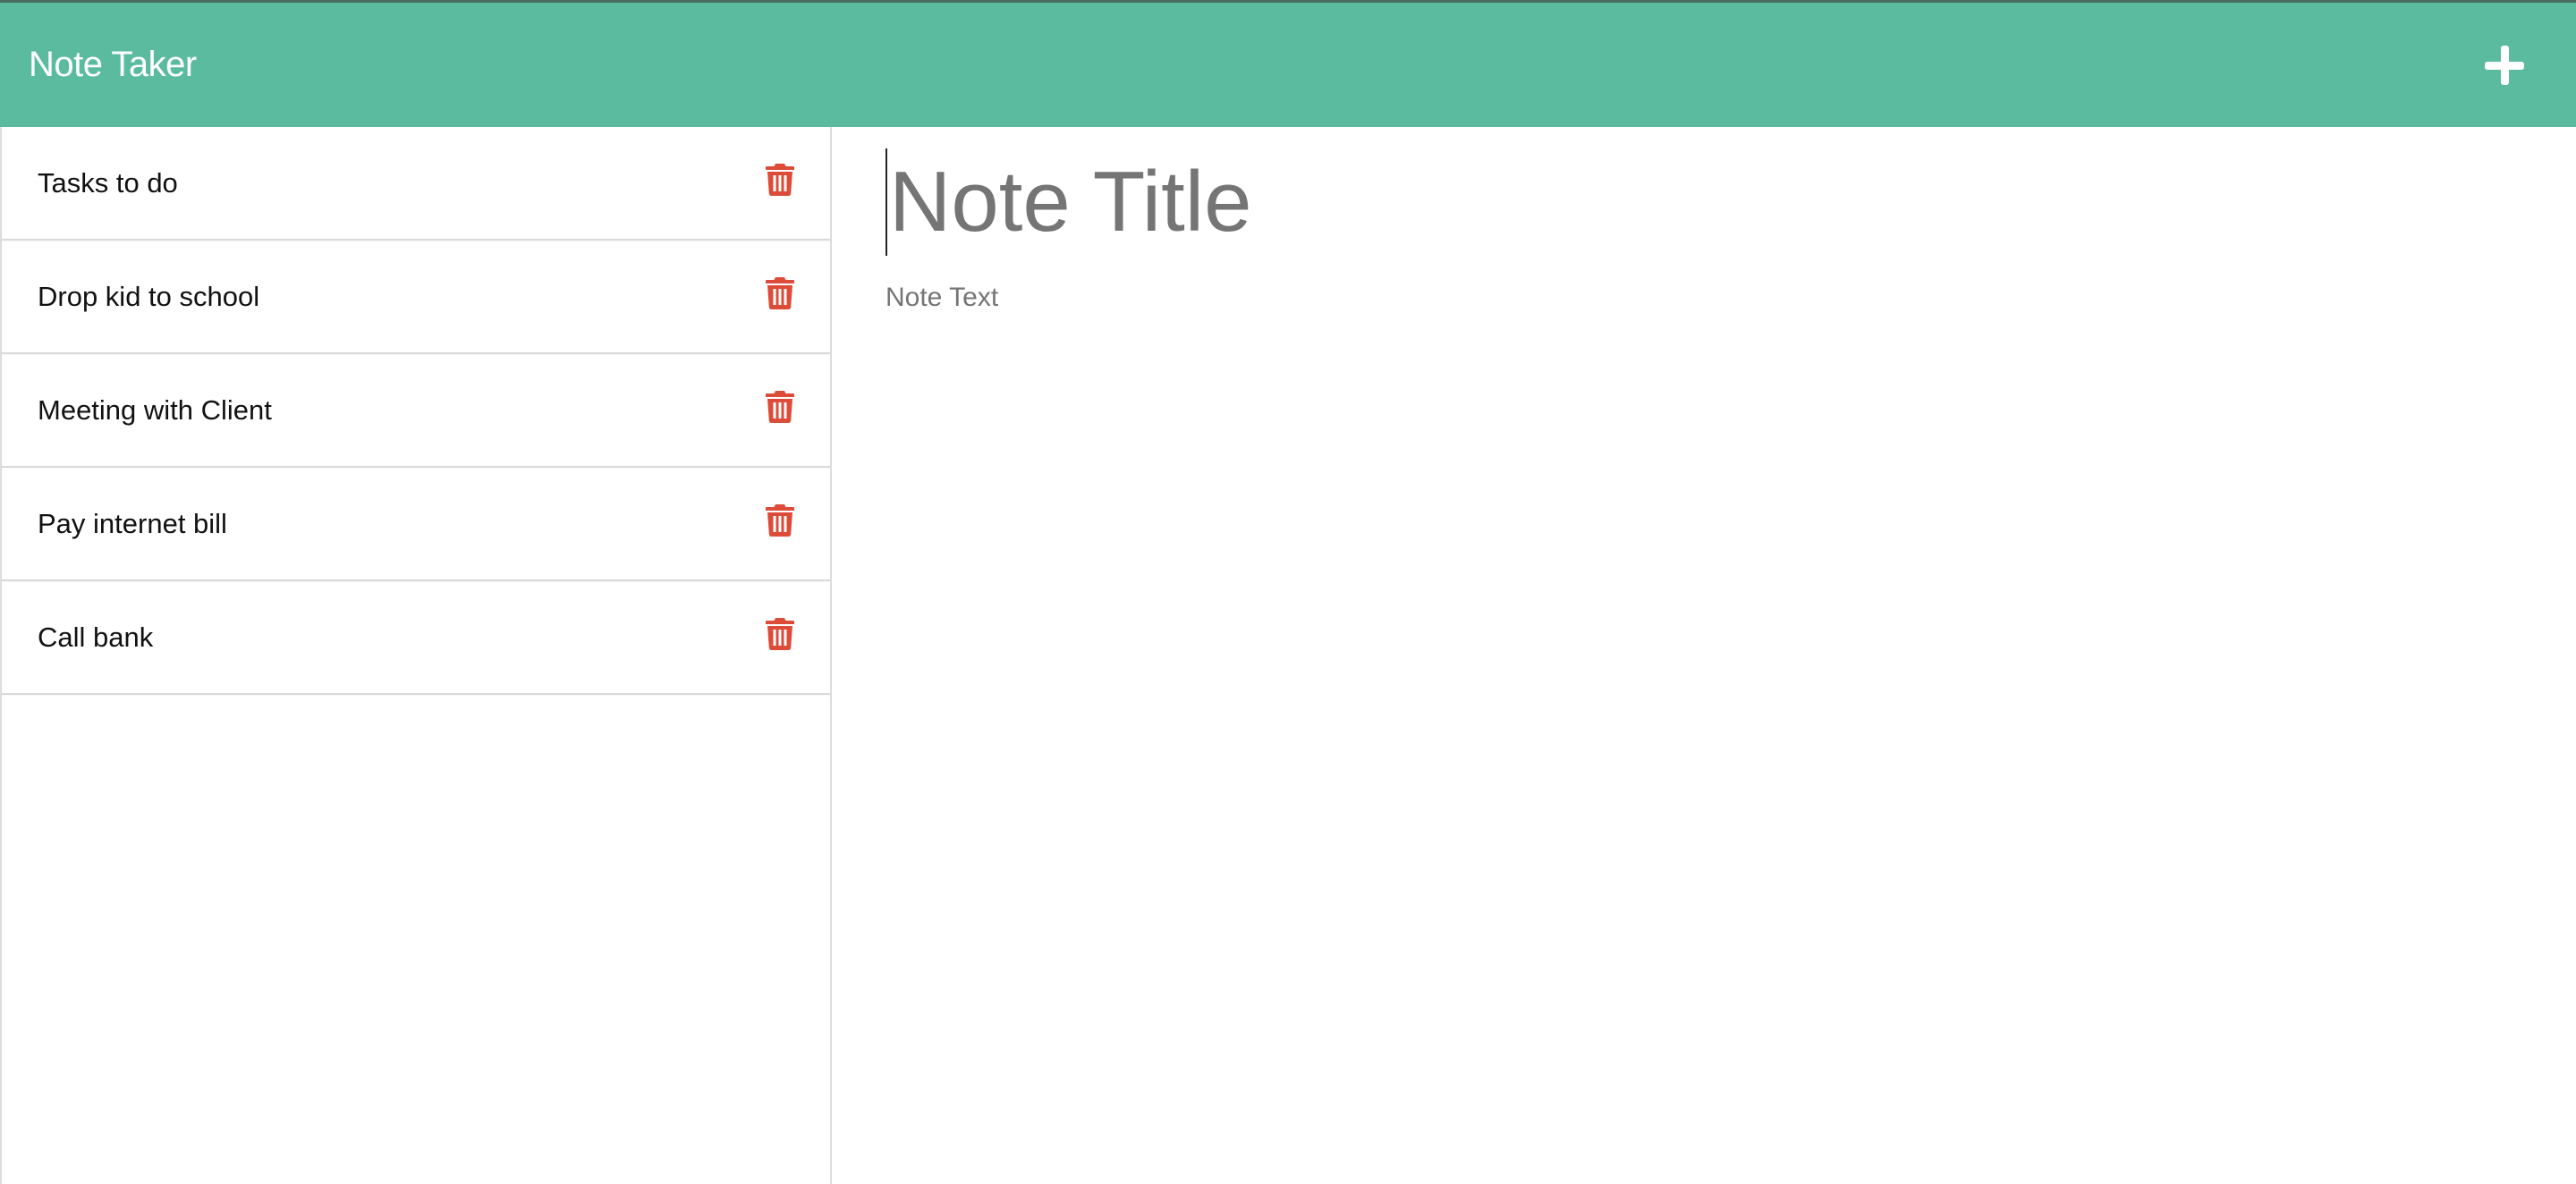 The image size is (2576, 1184). I want to click on note-item-title: Meeting with Client, so click(155, 410).